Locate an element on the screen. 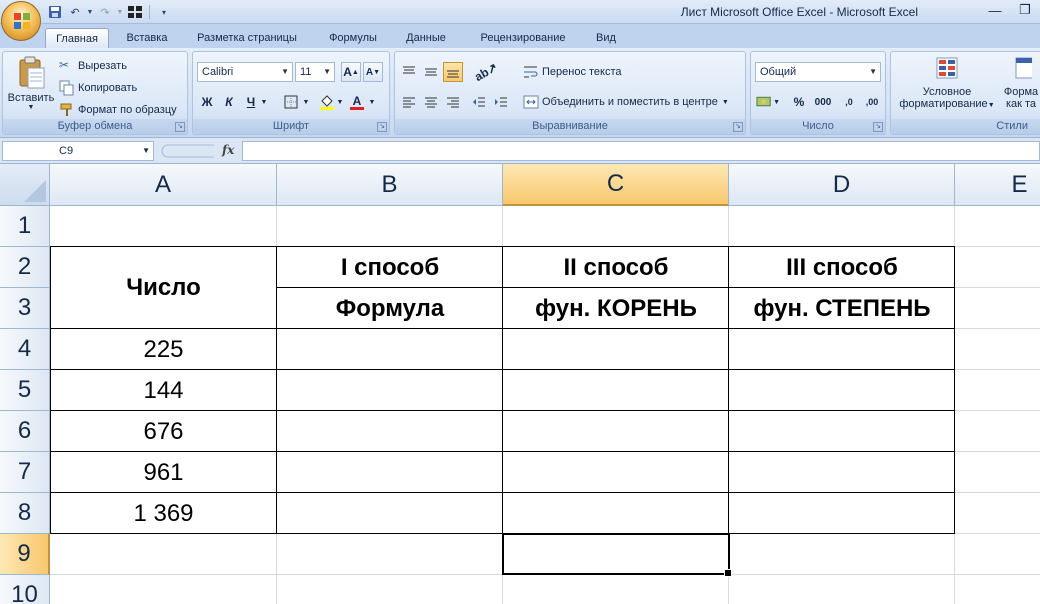 Image resolution: width=1040 pixels, height=604 pixels. underline-button: Ч is located at coordinates (251, 102).